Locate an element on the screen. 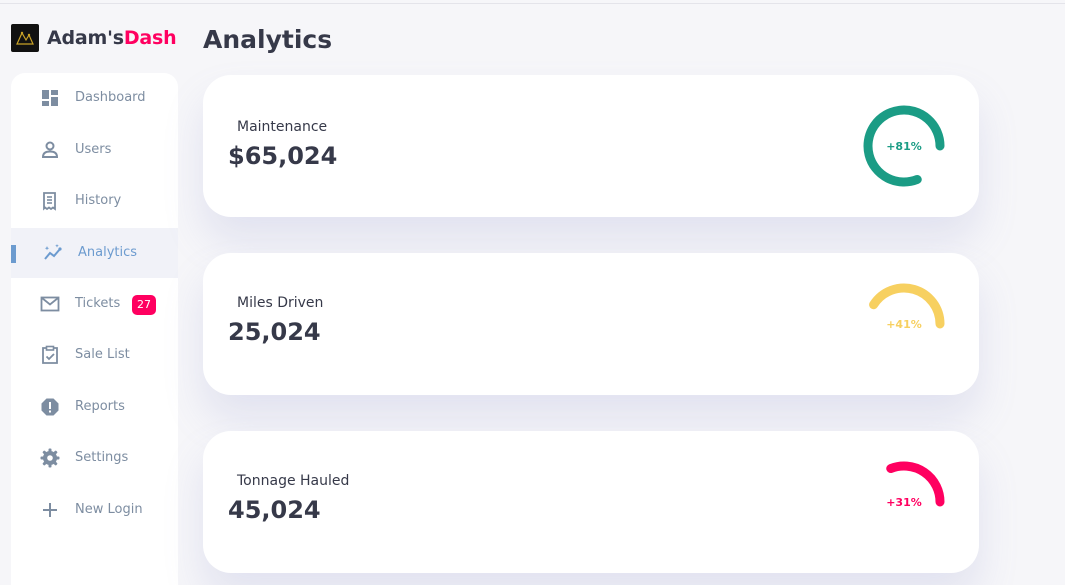 The image size is (1065, 585). card-title: Tonnage Hauled is located at coordinates (293, 481).